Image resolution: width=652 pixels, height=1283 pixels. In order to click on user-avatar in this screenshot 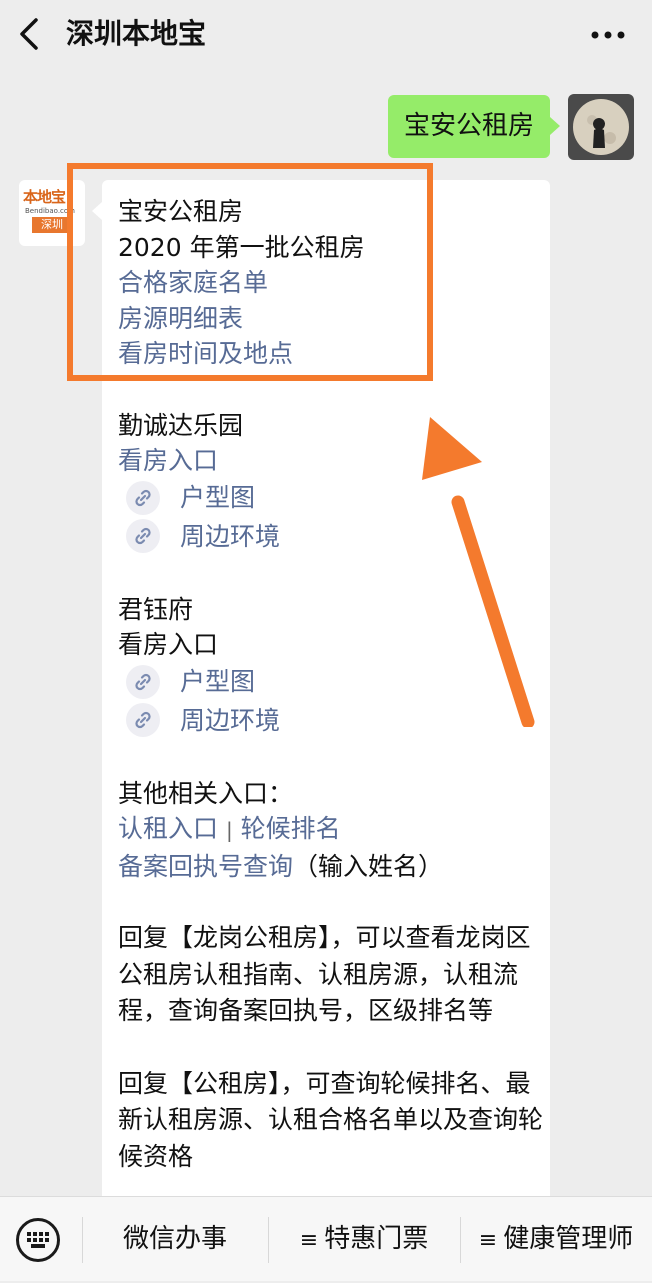, I will do `click(601, 127)`.